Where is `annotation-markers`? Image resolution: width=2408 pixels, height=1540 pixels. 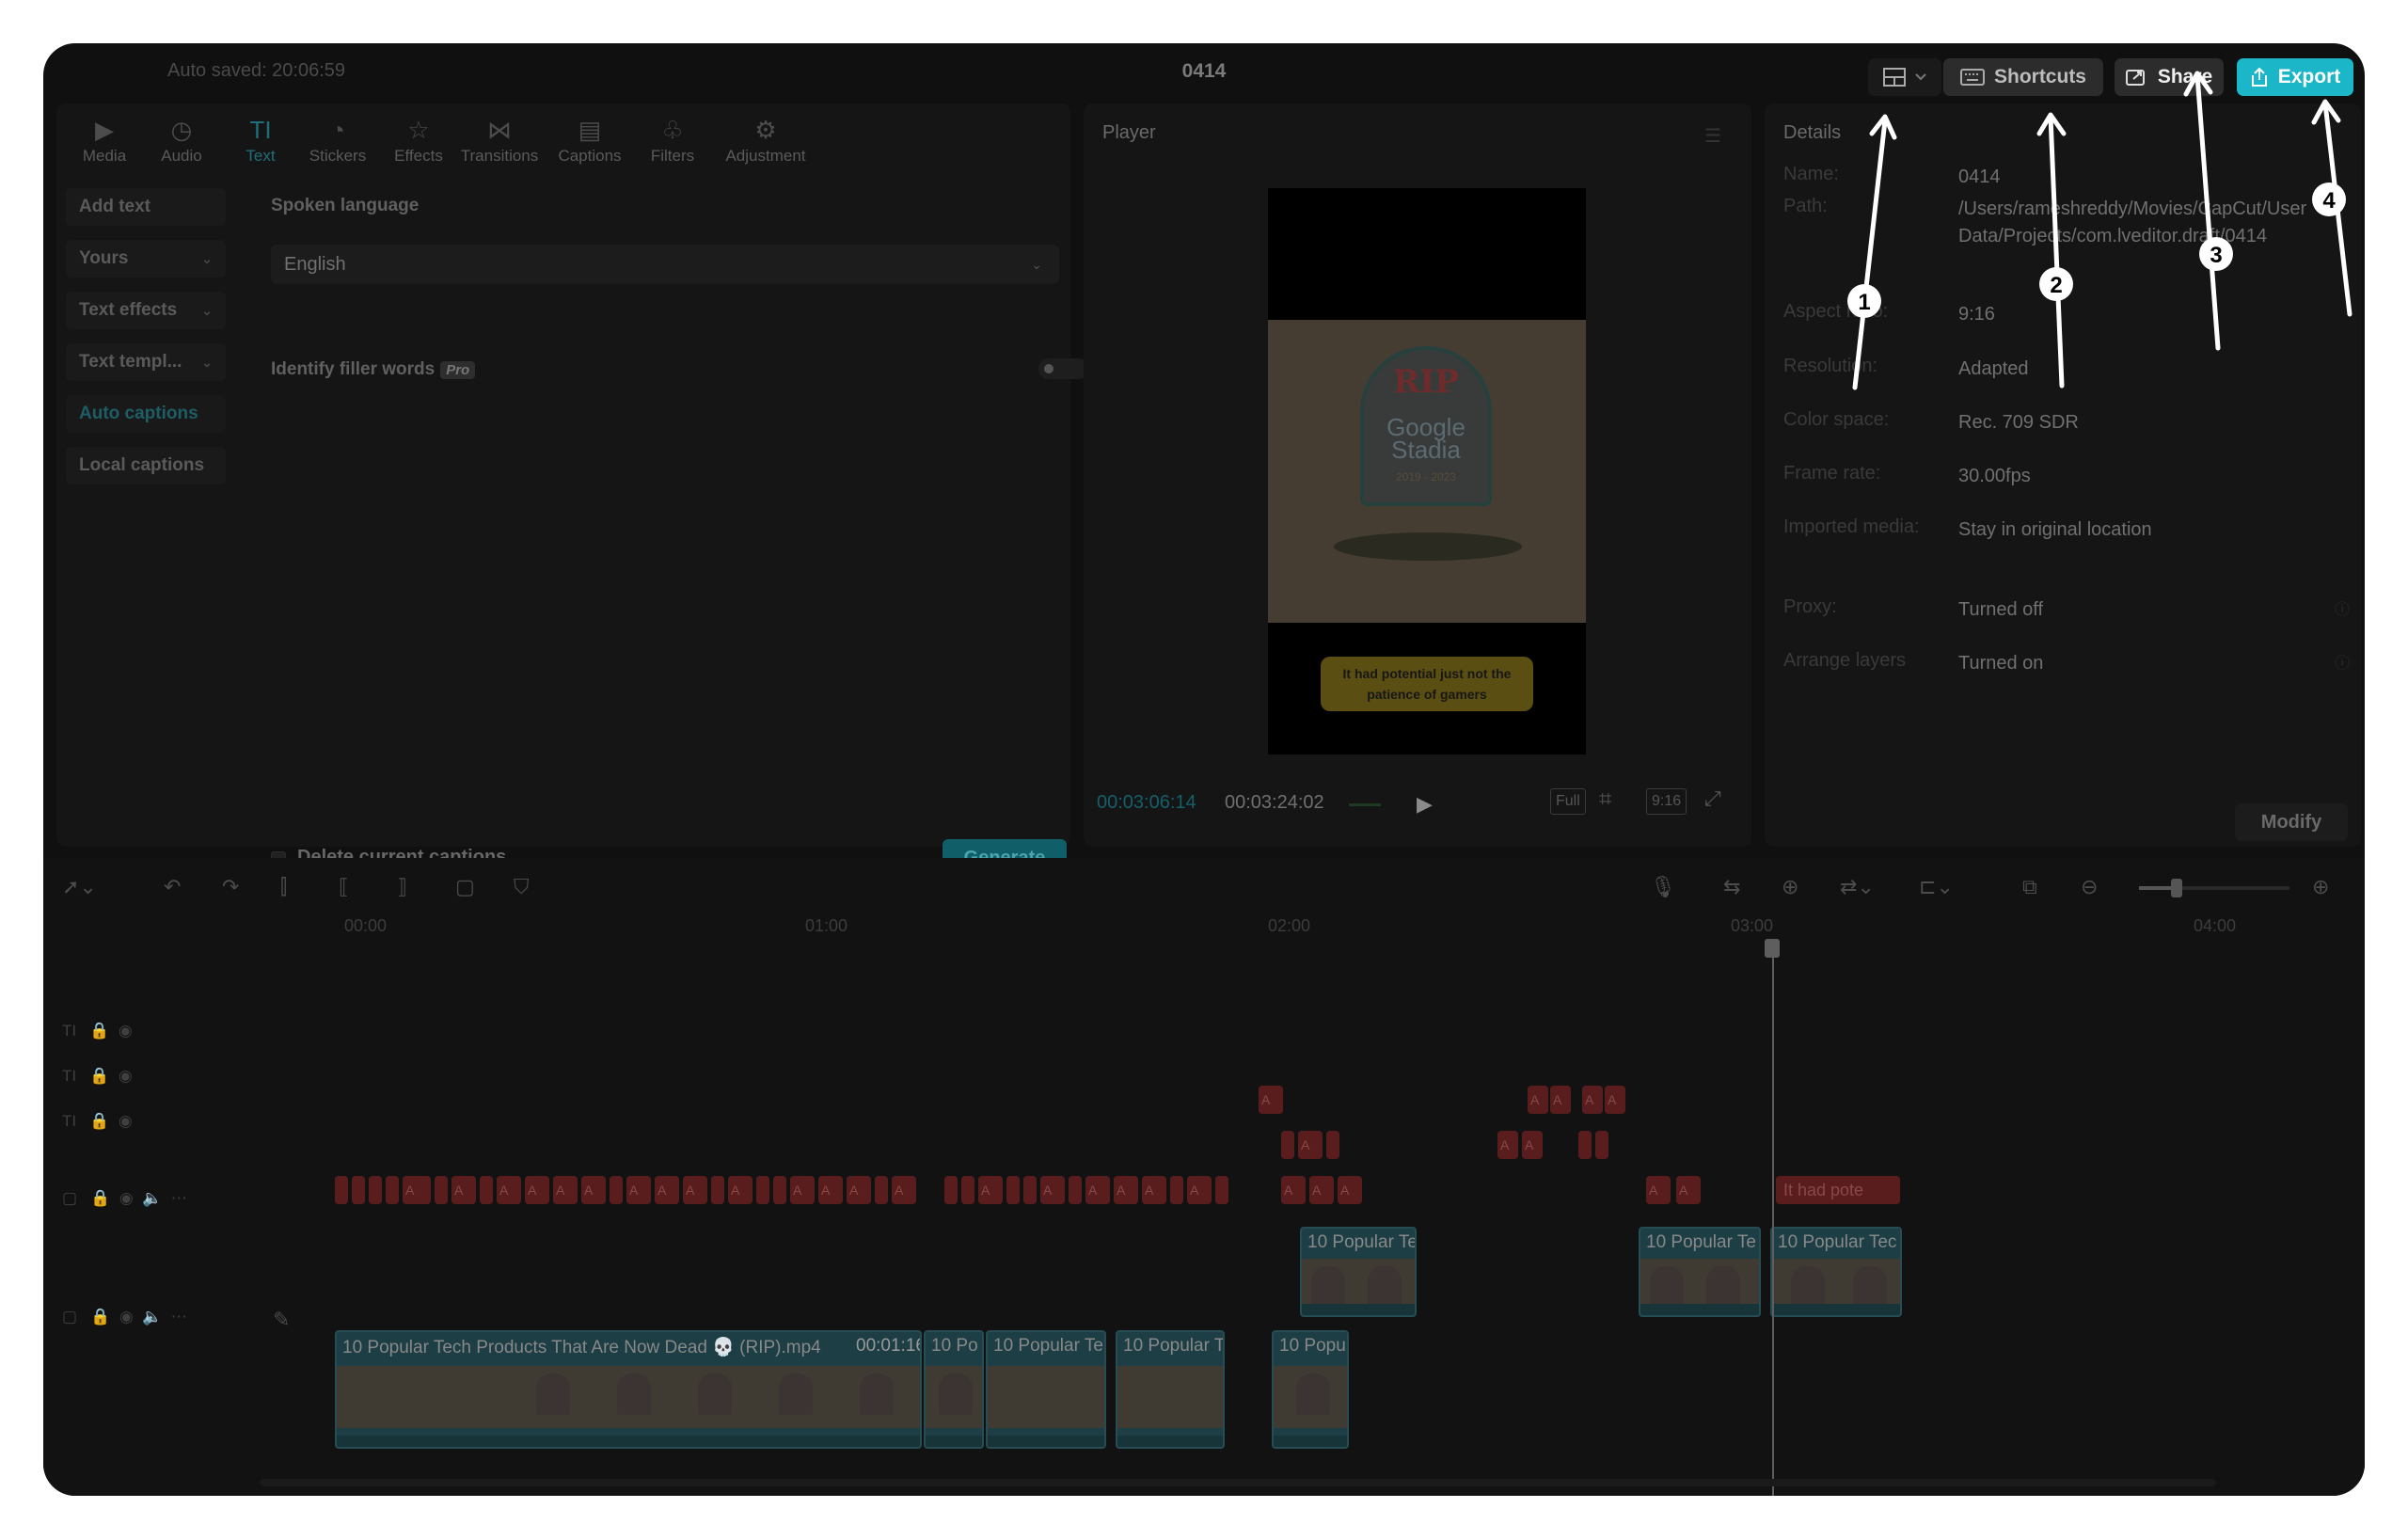 annotation-markers is located at coordinates (2097, 250).